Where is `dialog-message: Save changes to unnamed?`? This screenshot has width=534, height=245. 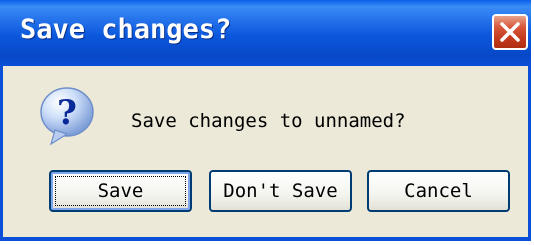
dialog-message: Save changes to unnamed? is located at coordinates (268, 121).